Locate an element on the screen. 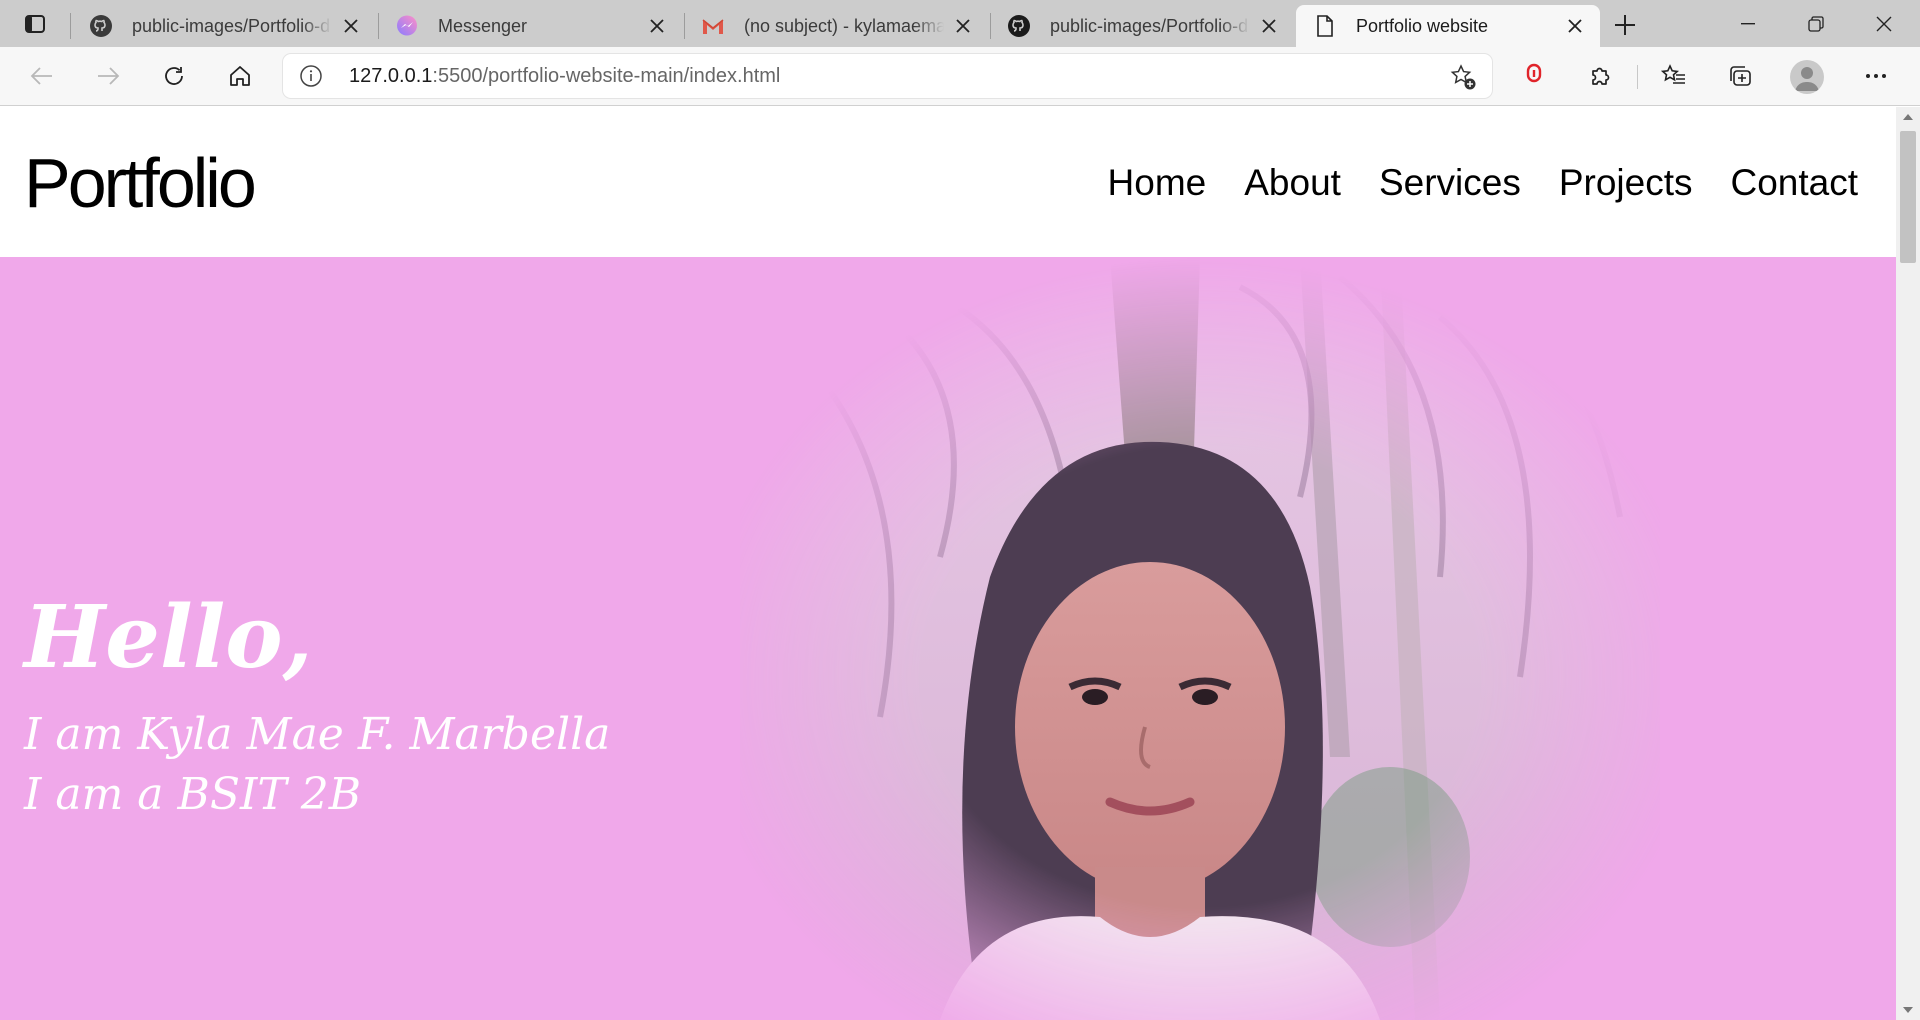  collections-button is located at coordinates (1740, 76).